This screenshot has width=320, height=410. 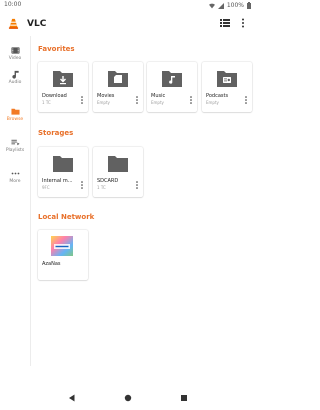 I want to click on storage-card-sdcard: SDCARD 1 TC, so click(x=118, y=172).